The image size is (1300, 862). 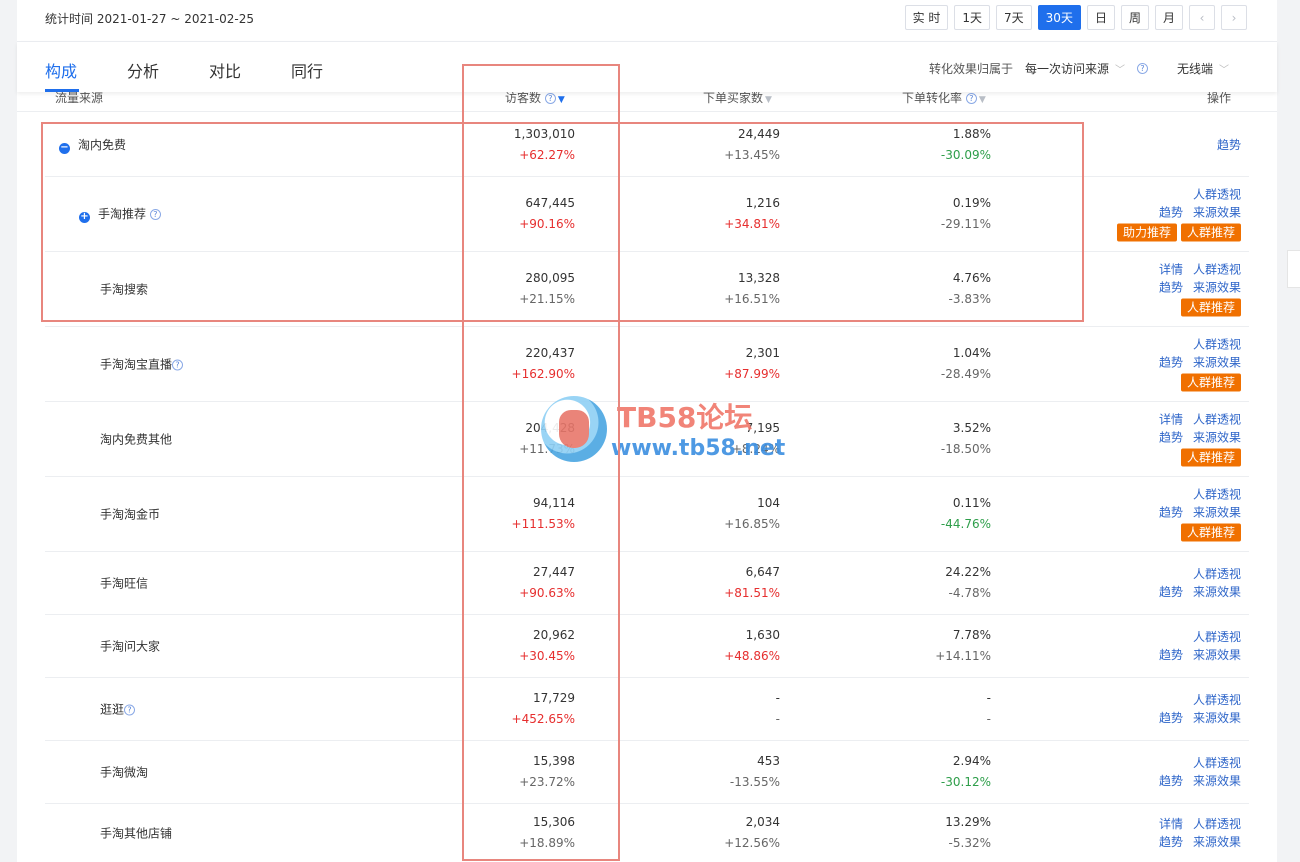 I want to click on buyers-cell: 24,449 +13.45%, so click(x=752, y=144).